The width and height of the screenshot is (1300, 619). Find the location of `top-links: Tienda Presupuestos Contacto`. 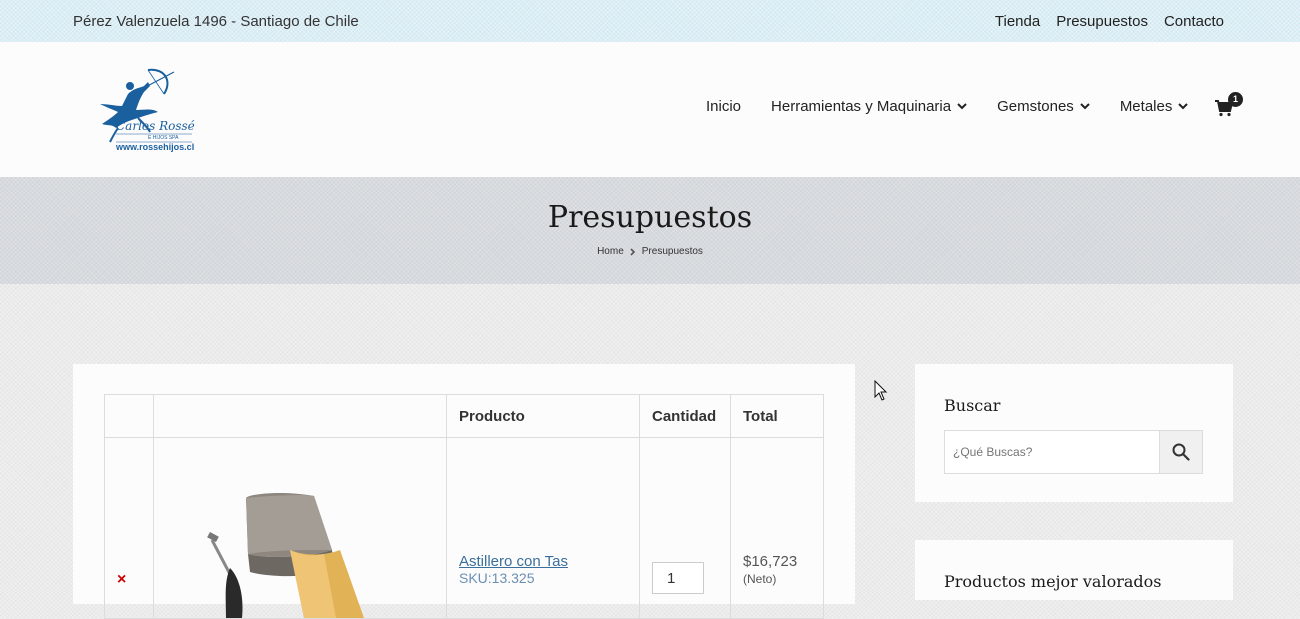

top-links: Tienda Presupuestos Contacto is located at coordinates (1109, 21).